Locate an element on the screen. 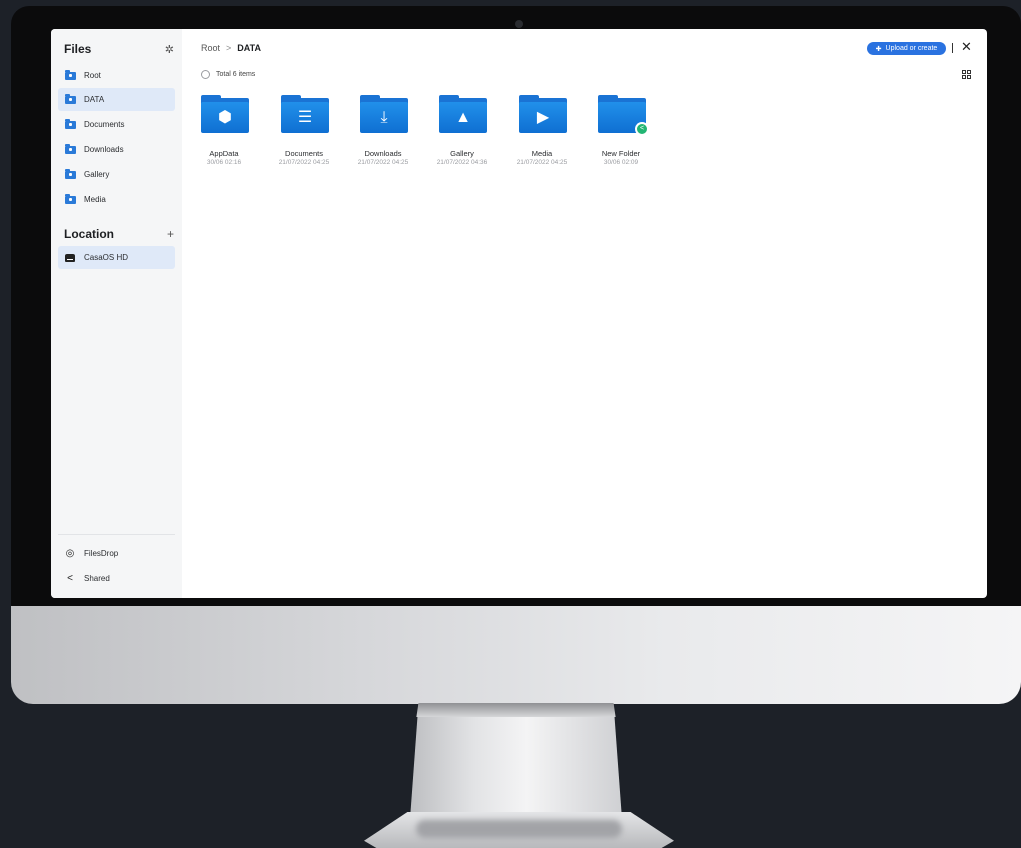 The image size is (1021, 848). downloads-folder-icon is located at coordinates (70, 148).